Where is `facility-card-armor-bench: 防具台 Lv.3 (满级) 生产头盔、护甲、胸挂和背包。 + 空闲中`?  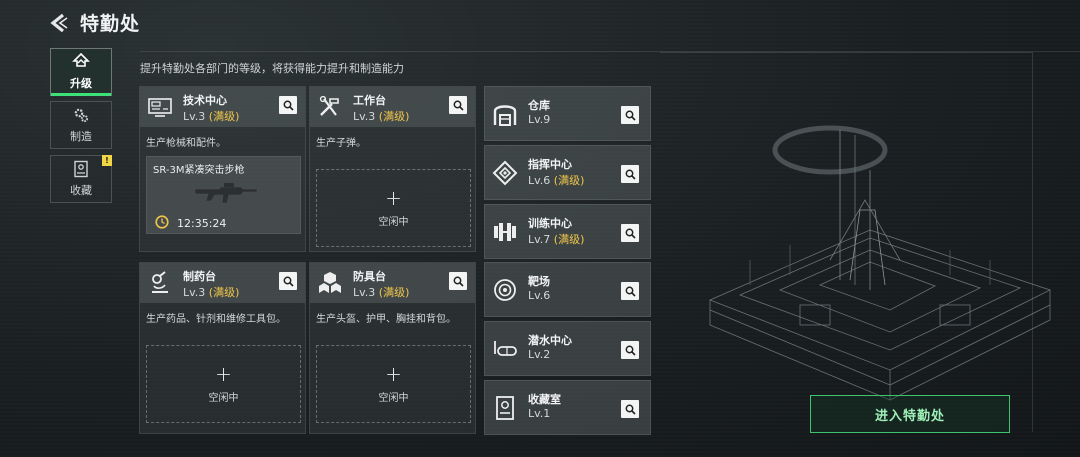
facility-card-armor-bench: 防具台 Lv.3 (满级) 生产头盔、护甲、胸挂和背包。 + 空闲中 is located at coordinates (392, 348).